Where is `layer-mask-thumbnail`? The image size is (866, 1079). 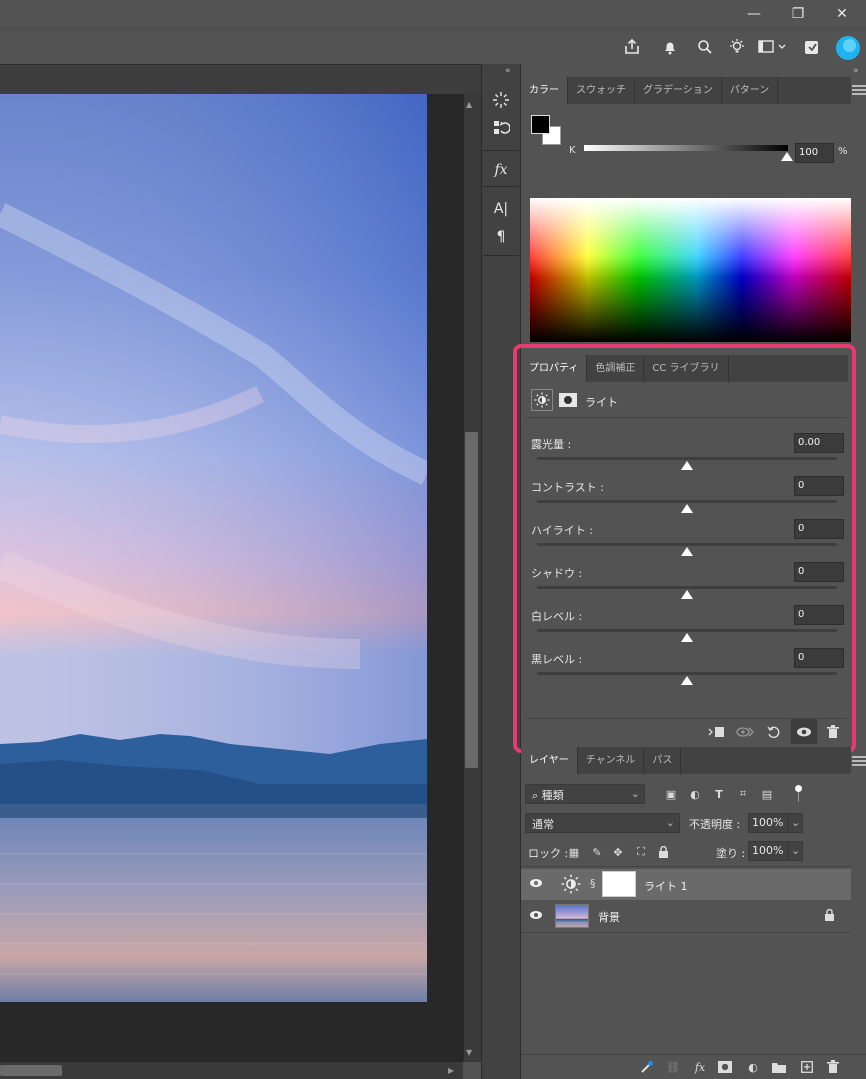 layer-mask-thumbnail is located at coordinates (619, 884).